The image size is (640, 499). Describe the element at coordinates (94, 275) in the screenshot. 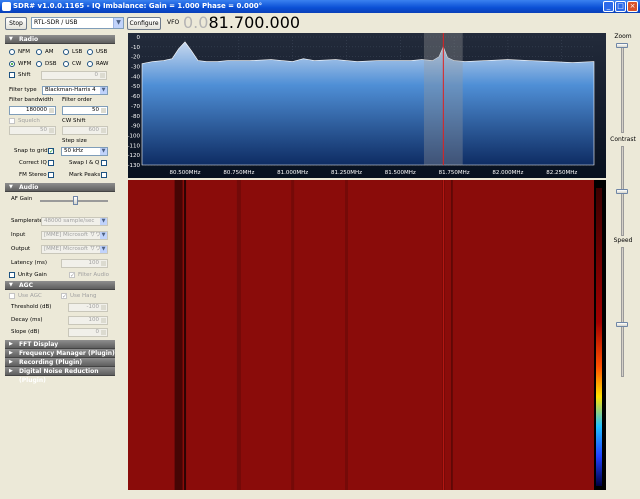

I see `filter-audio-label: Filter Audio` at that location.